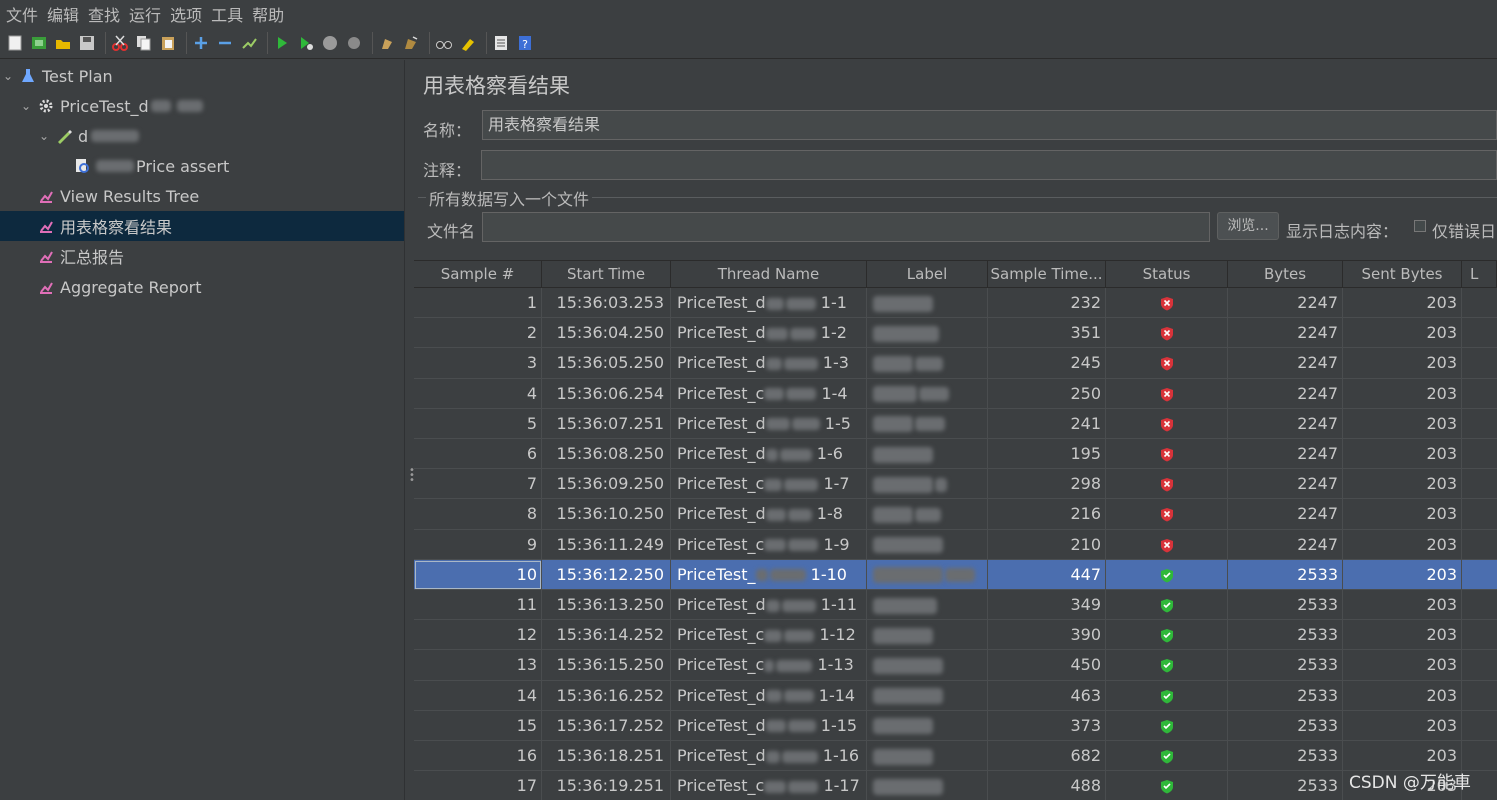  I want to click on cell-sample-time: 447, so click(1047, 574).